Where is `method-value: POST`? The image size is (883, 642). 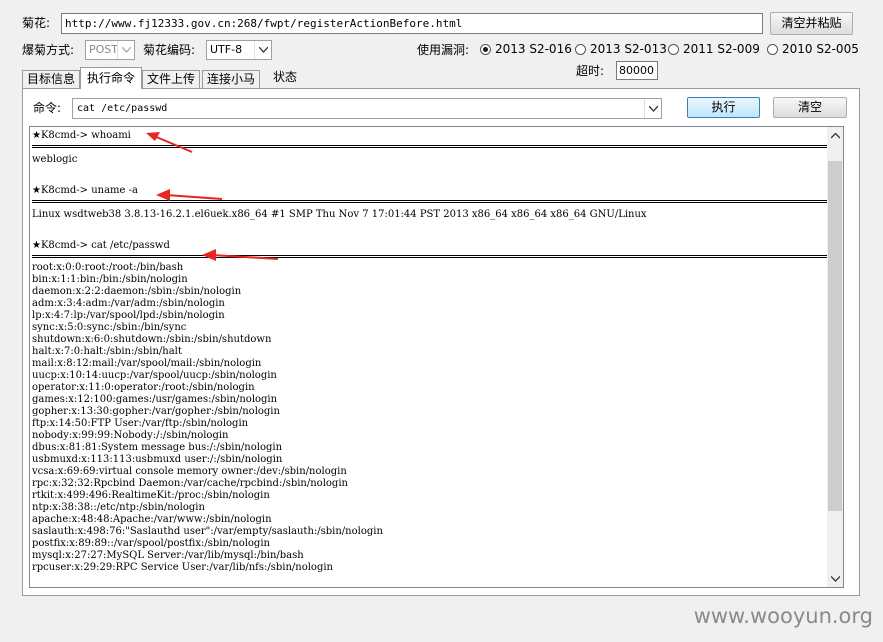 method-value: POST is located at coordinates (103, 49).